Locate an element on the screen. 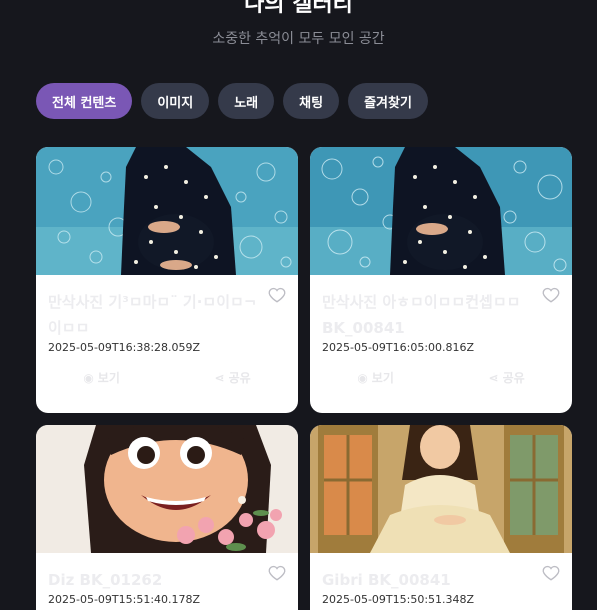  tab-all-content: 전체 컨텐츠 is located at coordinates (84, 101).